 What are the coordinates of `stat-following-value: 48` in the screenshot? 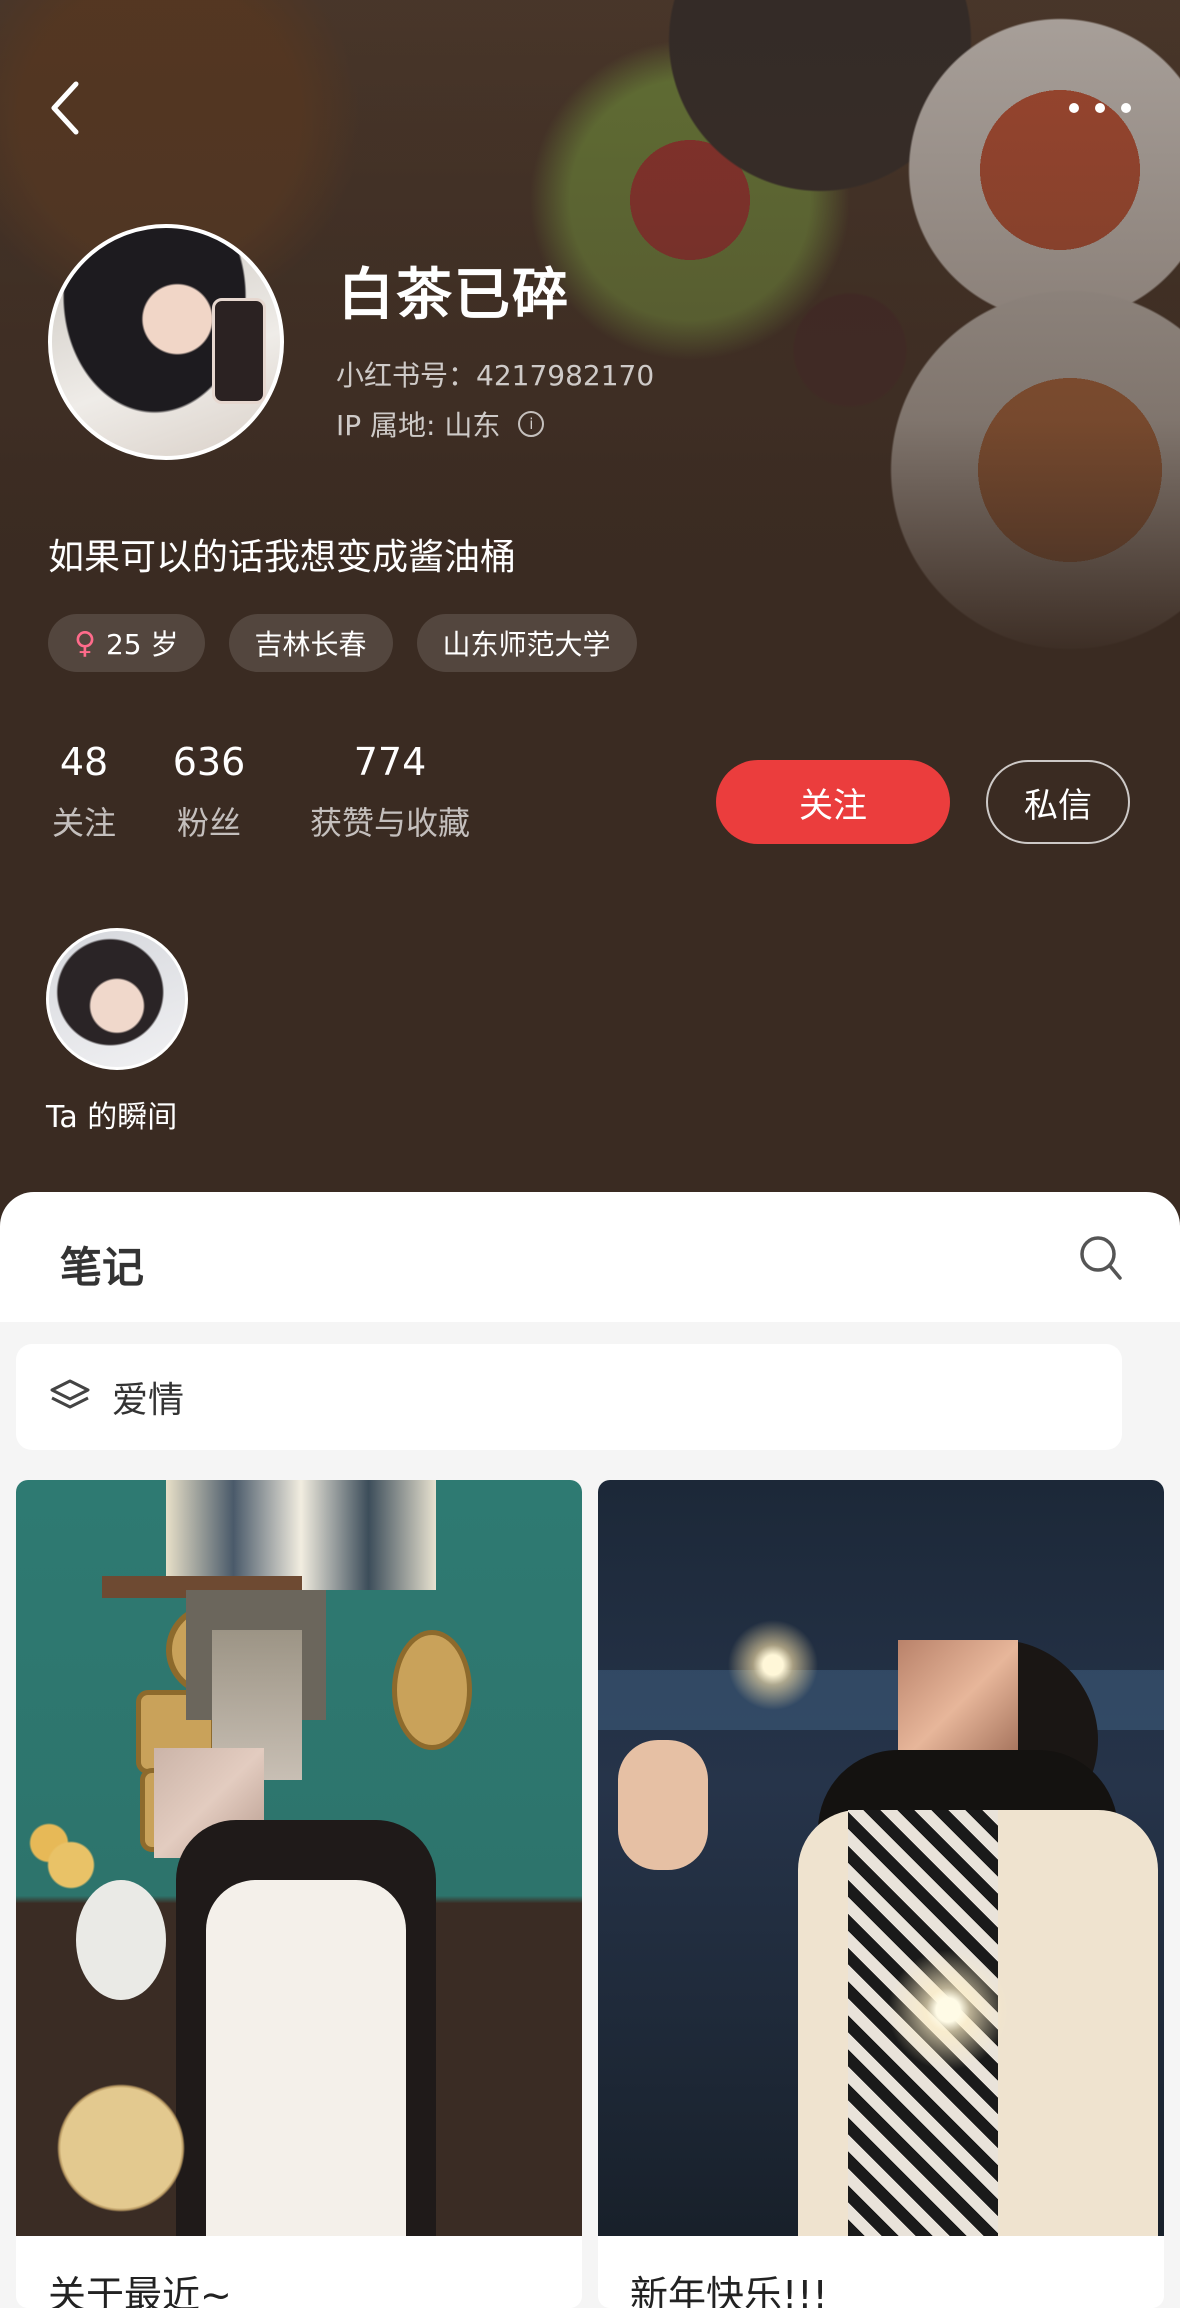 It's located at (84, 762).